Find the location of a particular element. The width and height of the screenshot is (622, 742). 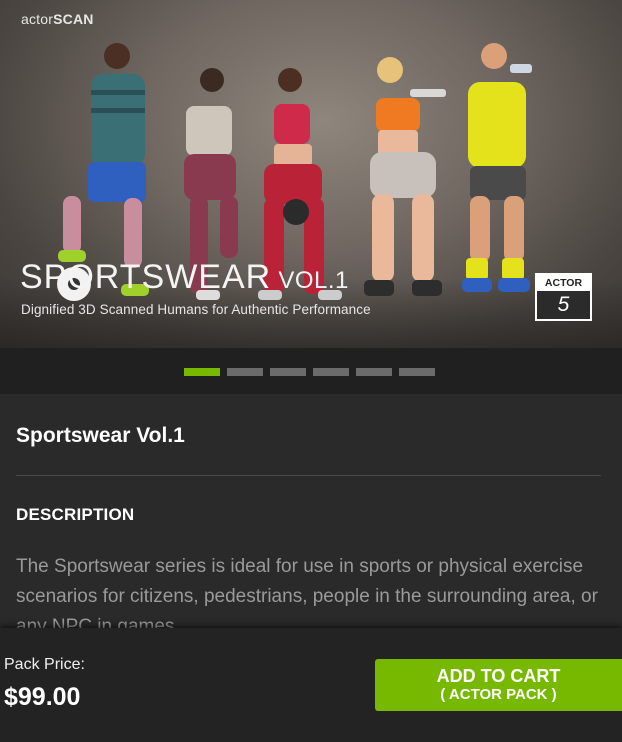

product-title: Sportswear Vol.1 is located at coordinates (100, 435).